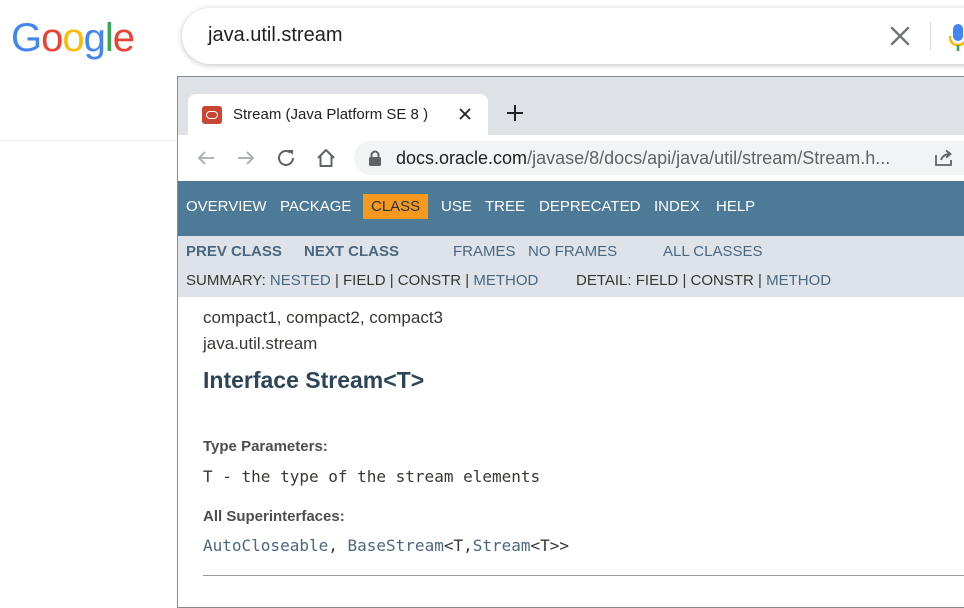  I want to click on header-divider, so click(89, 140).